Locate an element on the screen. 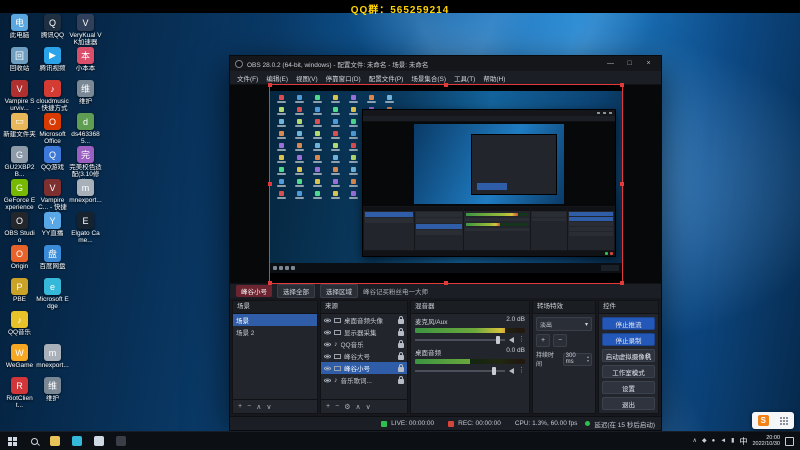  menu-item: 文件(F) is located at coordinates (247, 78).